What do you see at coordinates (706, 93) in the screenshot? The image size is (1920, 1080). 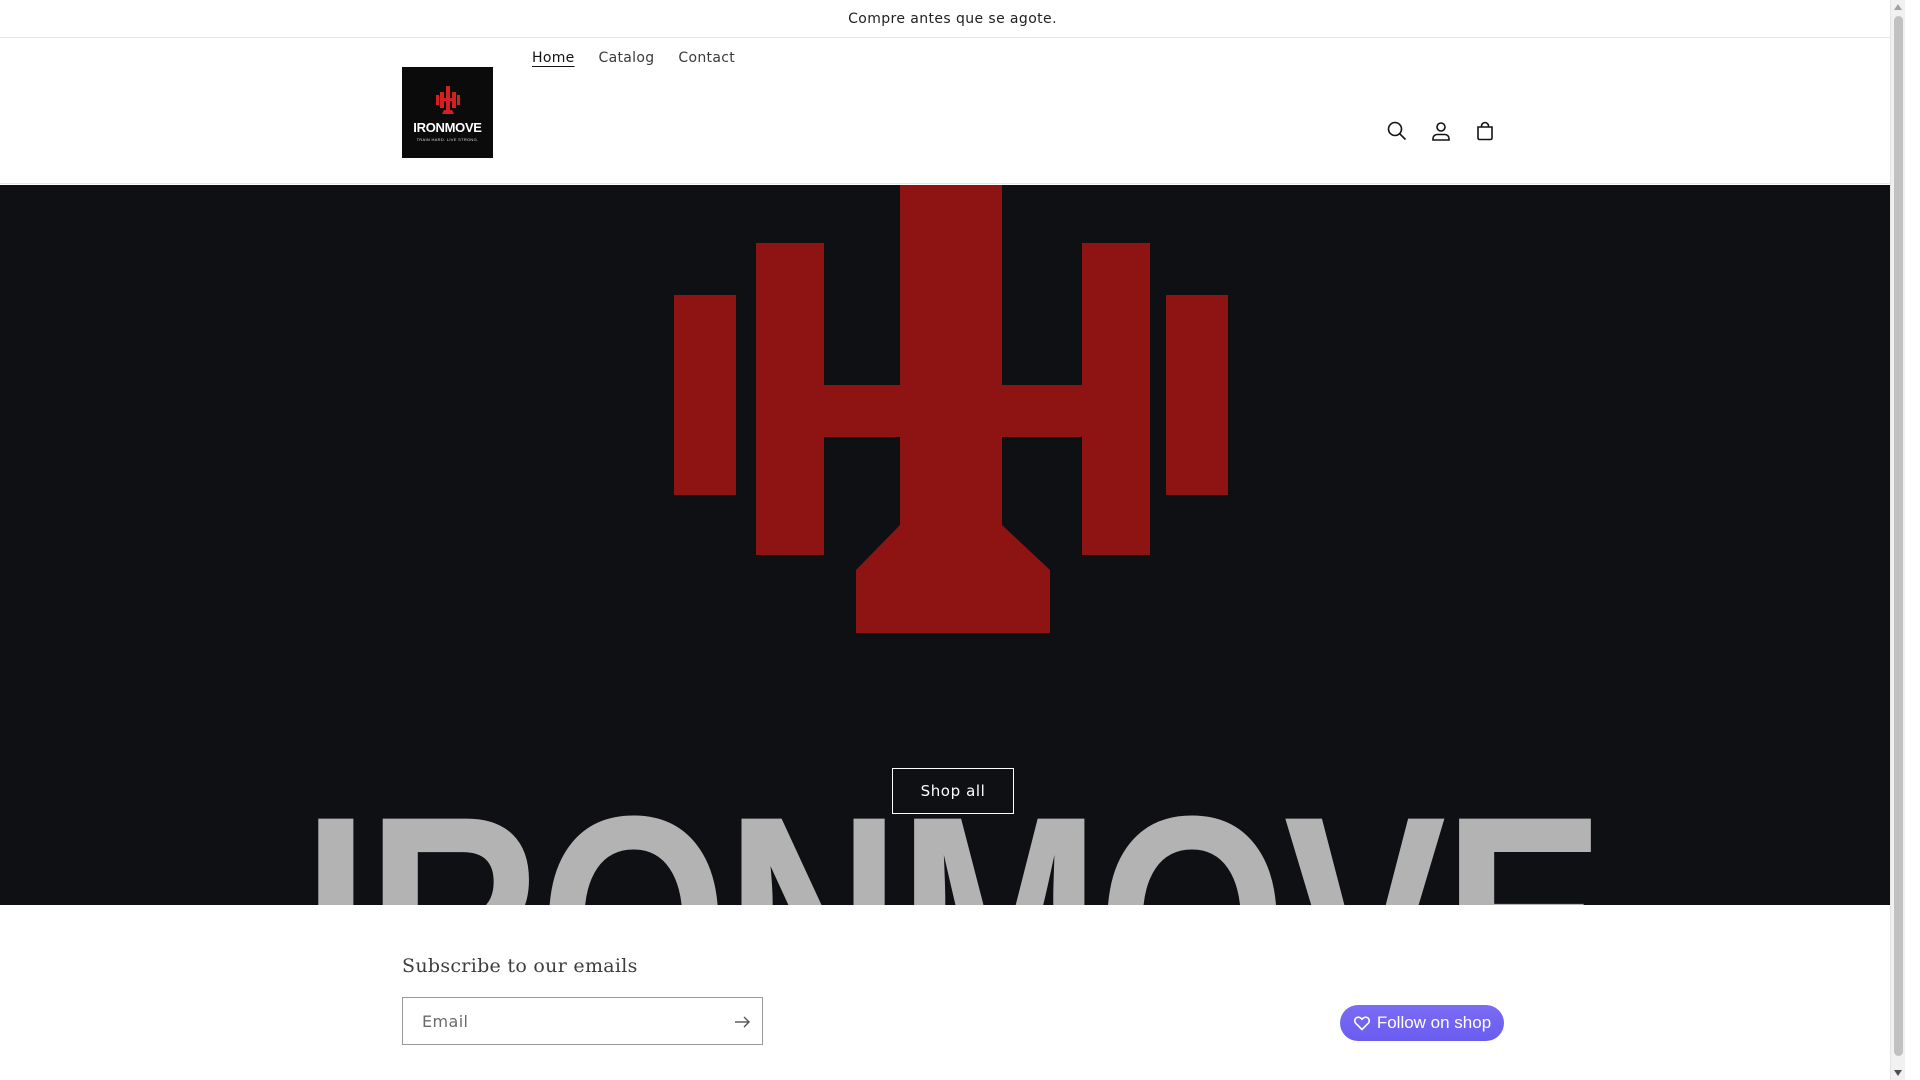 I see `nav-contact: Contact` at bounding box center [706, 93].